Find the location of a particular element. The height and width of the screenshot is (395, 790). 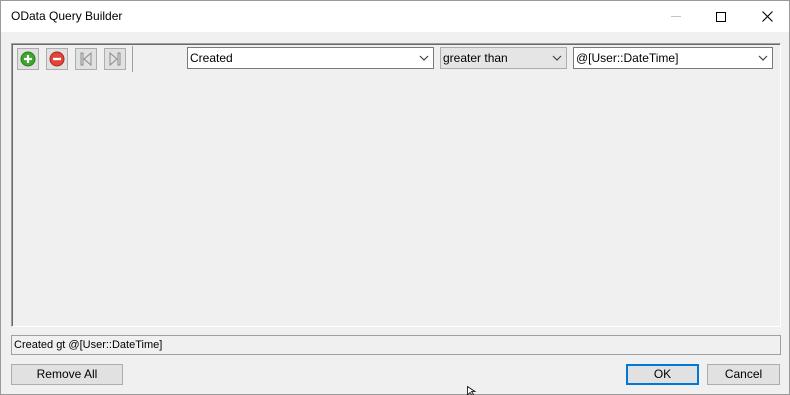

value-dropdown: @[User::DateTime] is located at coordinates (673, 58).